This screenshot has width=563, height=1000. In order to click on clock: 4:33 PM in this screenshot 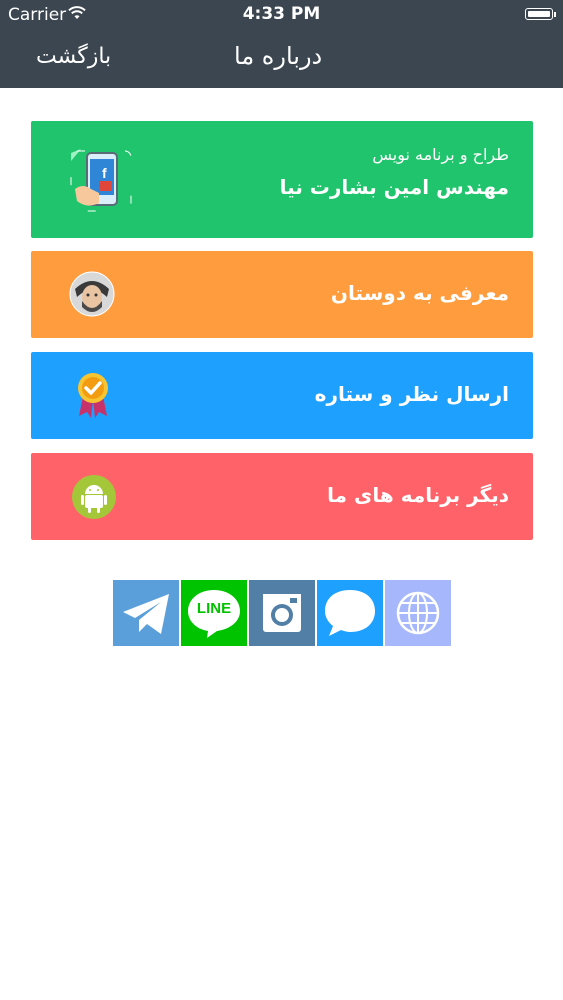, I will do `click(281, 14)`.